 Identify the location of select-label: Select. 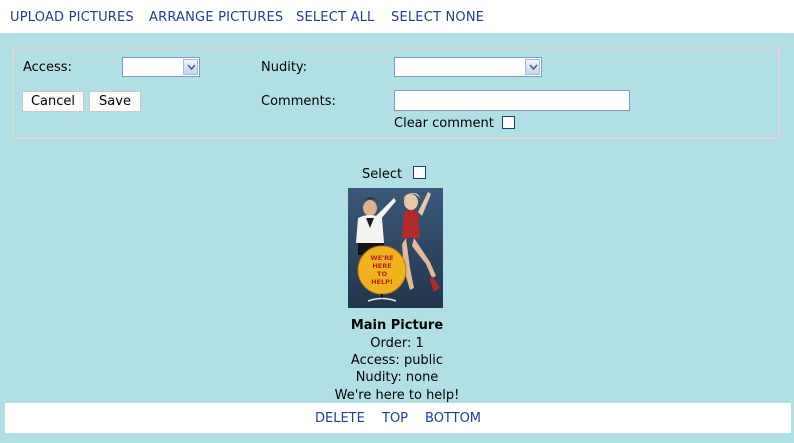
(382, 174).